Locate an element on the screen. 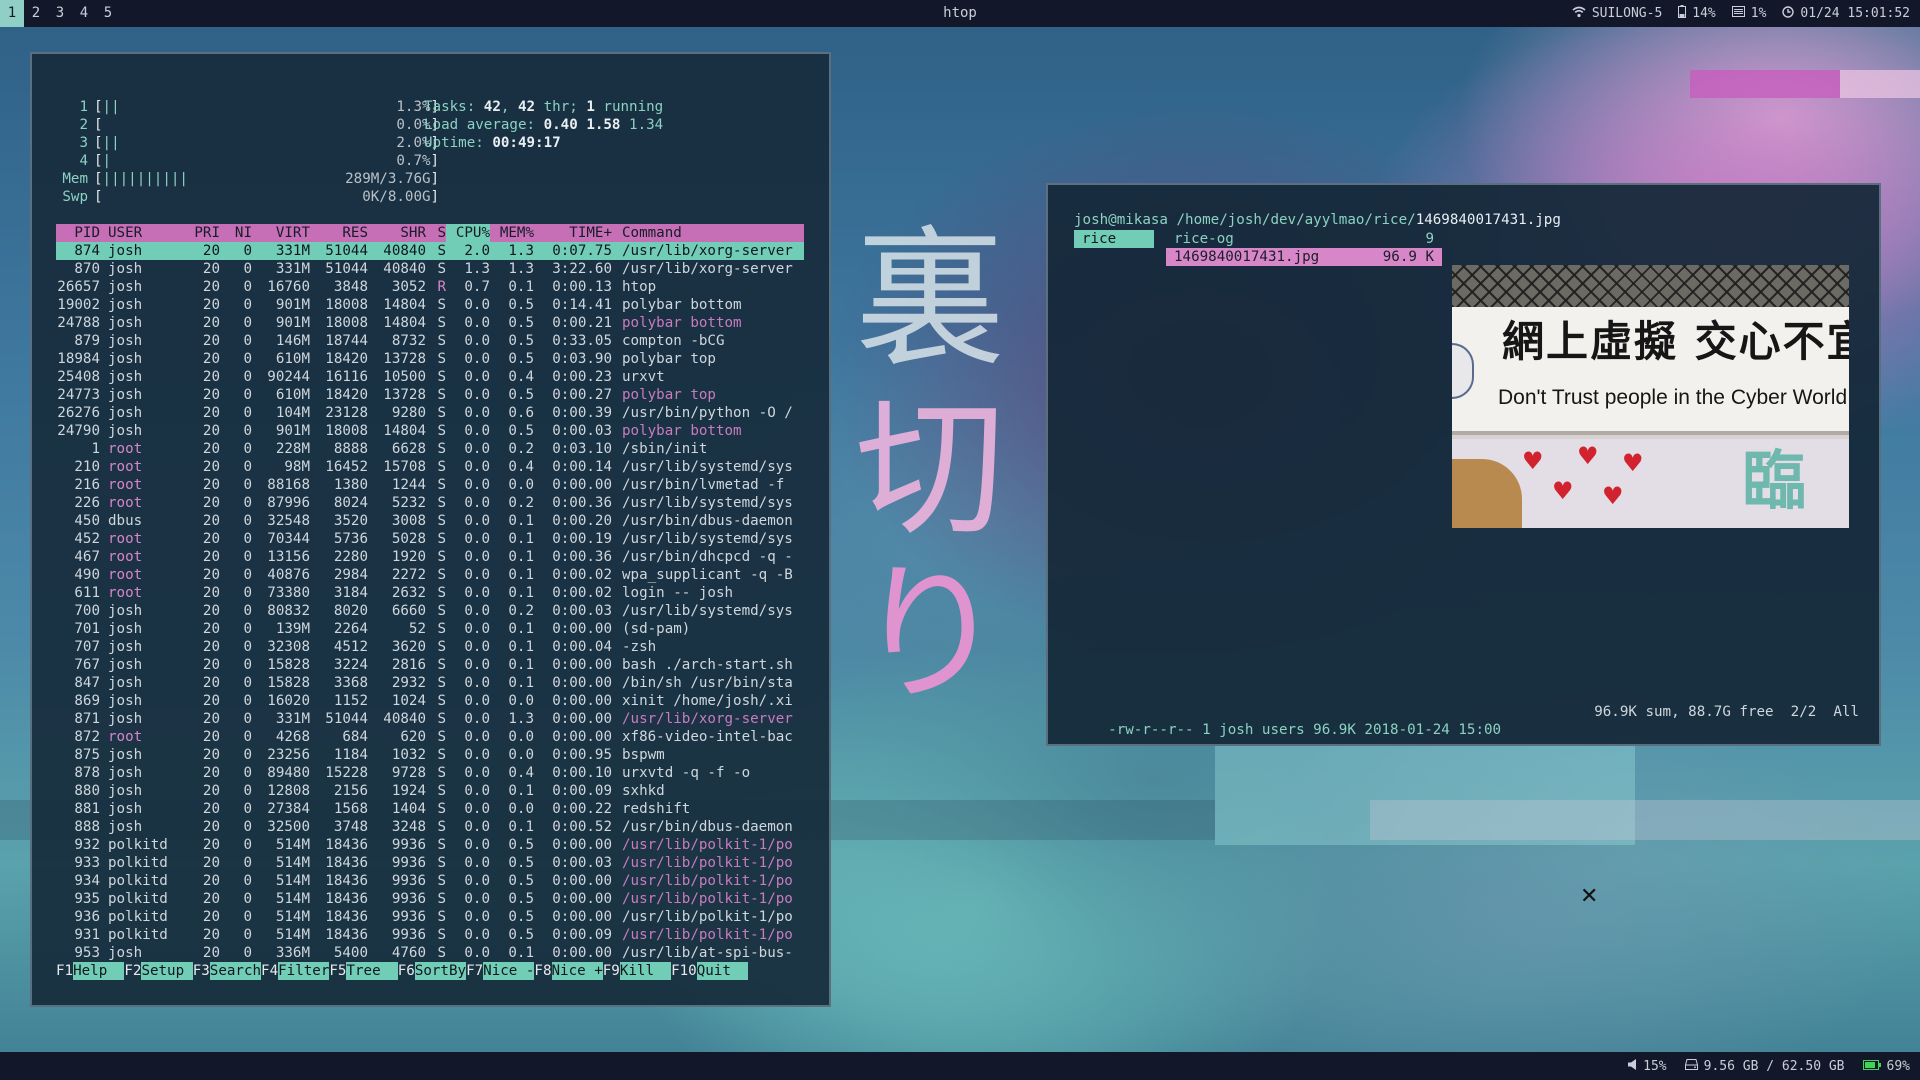  fkey-f6: F6 SortBy is located at coordinates (432, 971).